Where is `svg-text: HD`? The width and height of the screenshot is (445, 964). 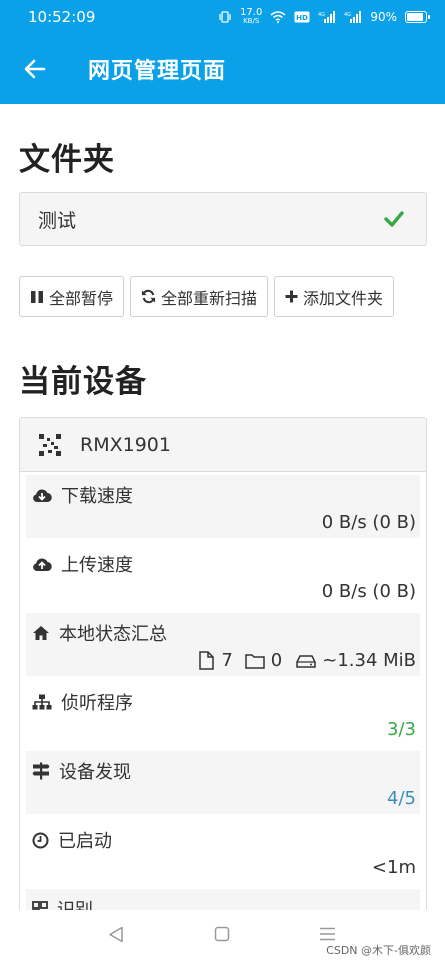 svg-text: HD is located at coordinates (302, 18).